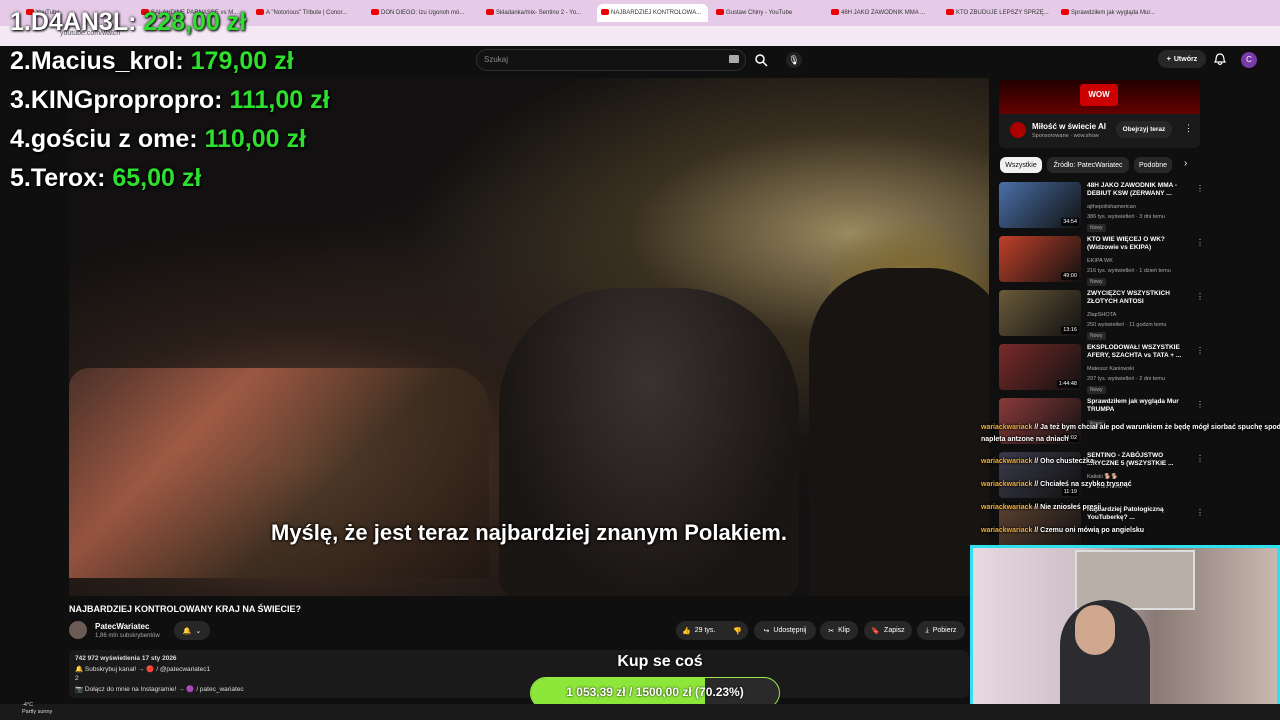 The image size is (1280, 720). I want to click on like-button: 👍 29 tys. 👎, so click(712, 630).